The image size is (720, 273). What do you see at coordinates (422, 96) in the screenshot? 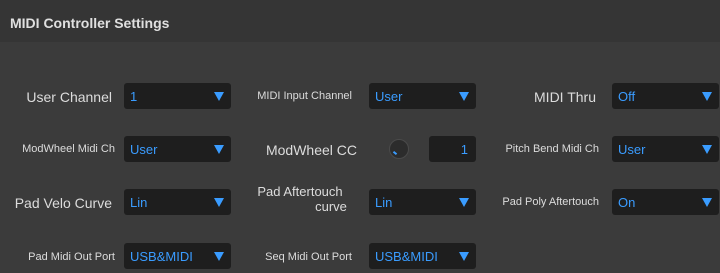
I see `midi-input-channel-dropdown: User` at bounding box center [422, 96].